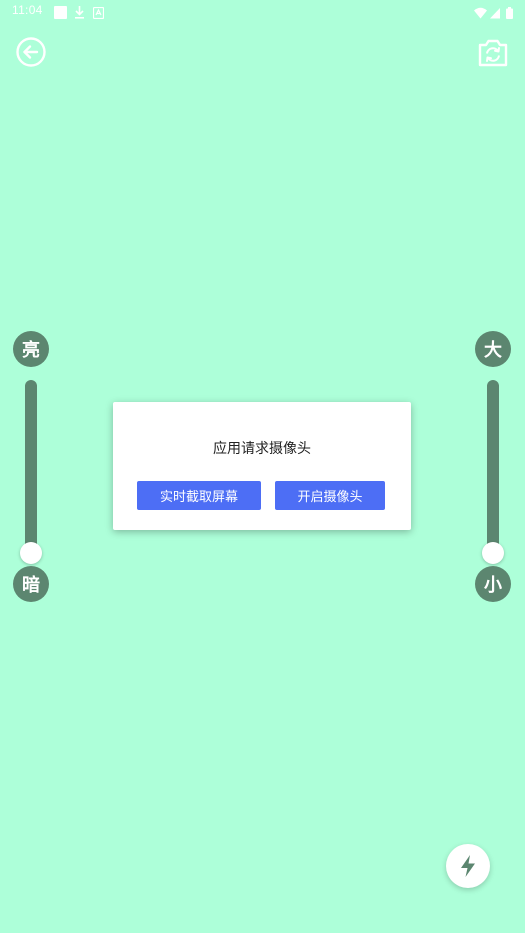 Image resolution: width=525 pixels, height=933 pixels. Describe the element at coordinates (79, 13) in the screenshot. I see `download-icon` at that location.